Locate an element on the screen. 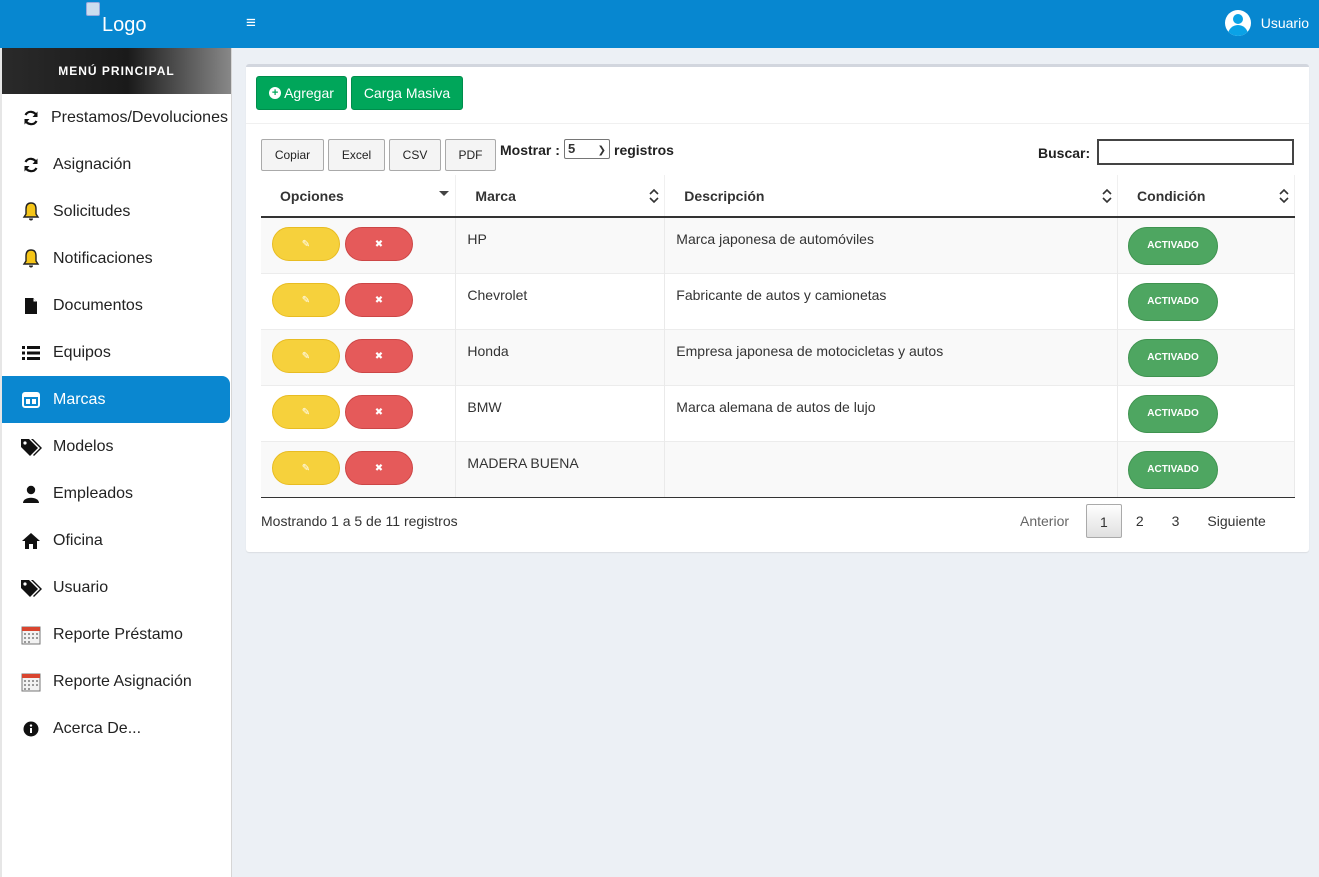 This screenshot has width=1319, height=877. pagination: Anterior 1 2 3 Siguiente is located at coordinates (1143, 521).